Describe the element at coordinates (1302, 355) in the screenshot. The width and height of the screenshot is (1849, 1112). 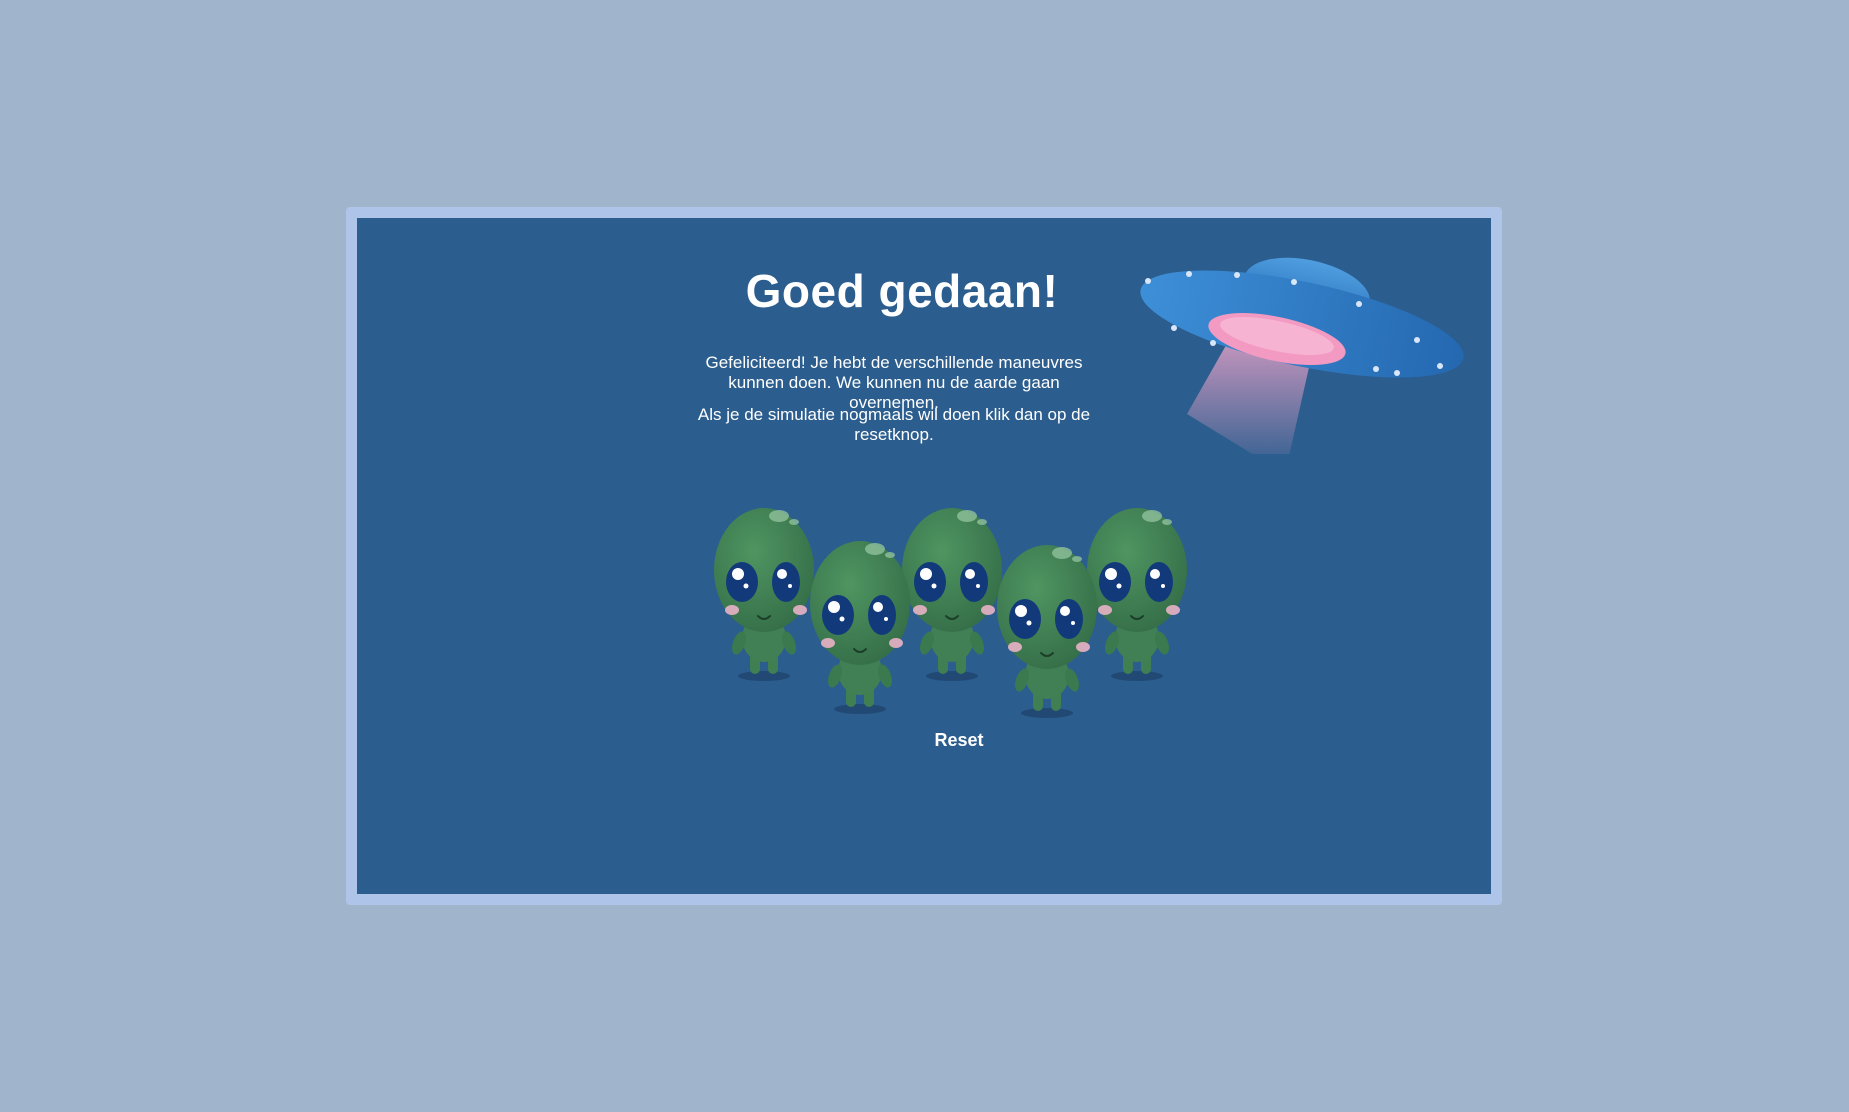
I see `ufo-icon` at that location.